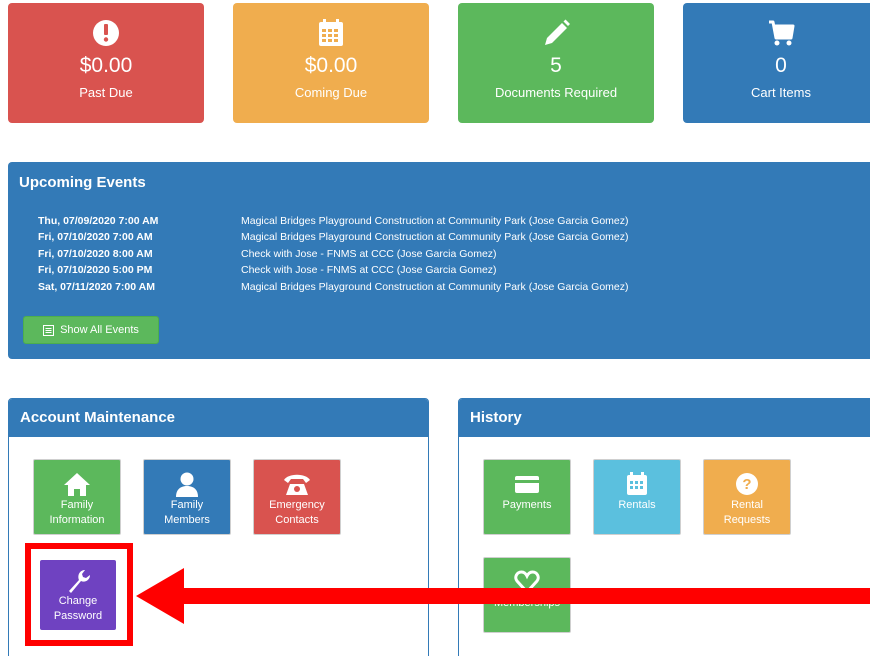 The height and width of the screenshot is (656, 870). I want to click on show-all-events-button: Show All Events, so click(91, 330).